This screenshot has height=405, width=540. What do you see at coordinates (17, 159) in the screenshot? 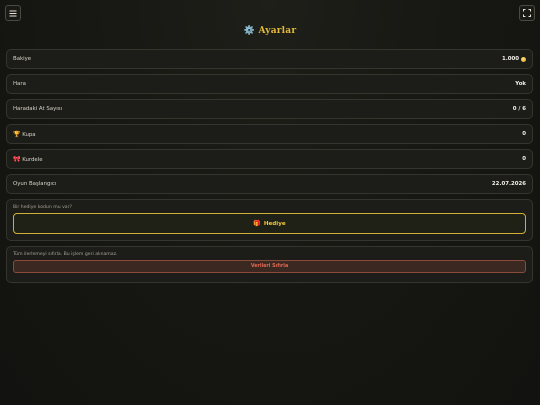
I see `ribbon-icon: 🎀` at bounding box center [17, 159].